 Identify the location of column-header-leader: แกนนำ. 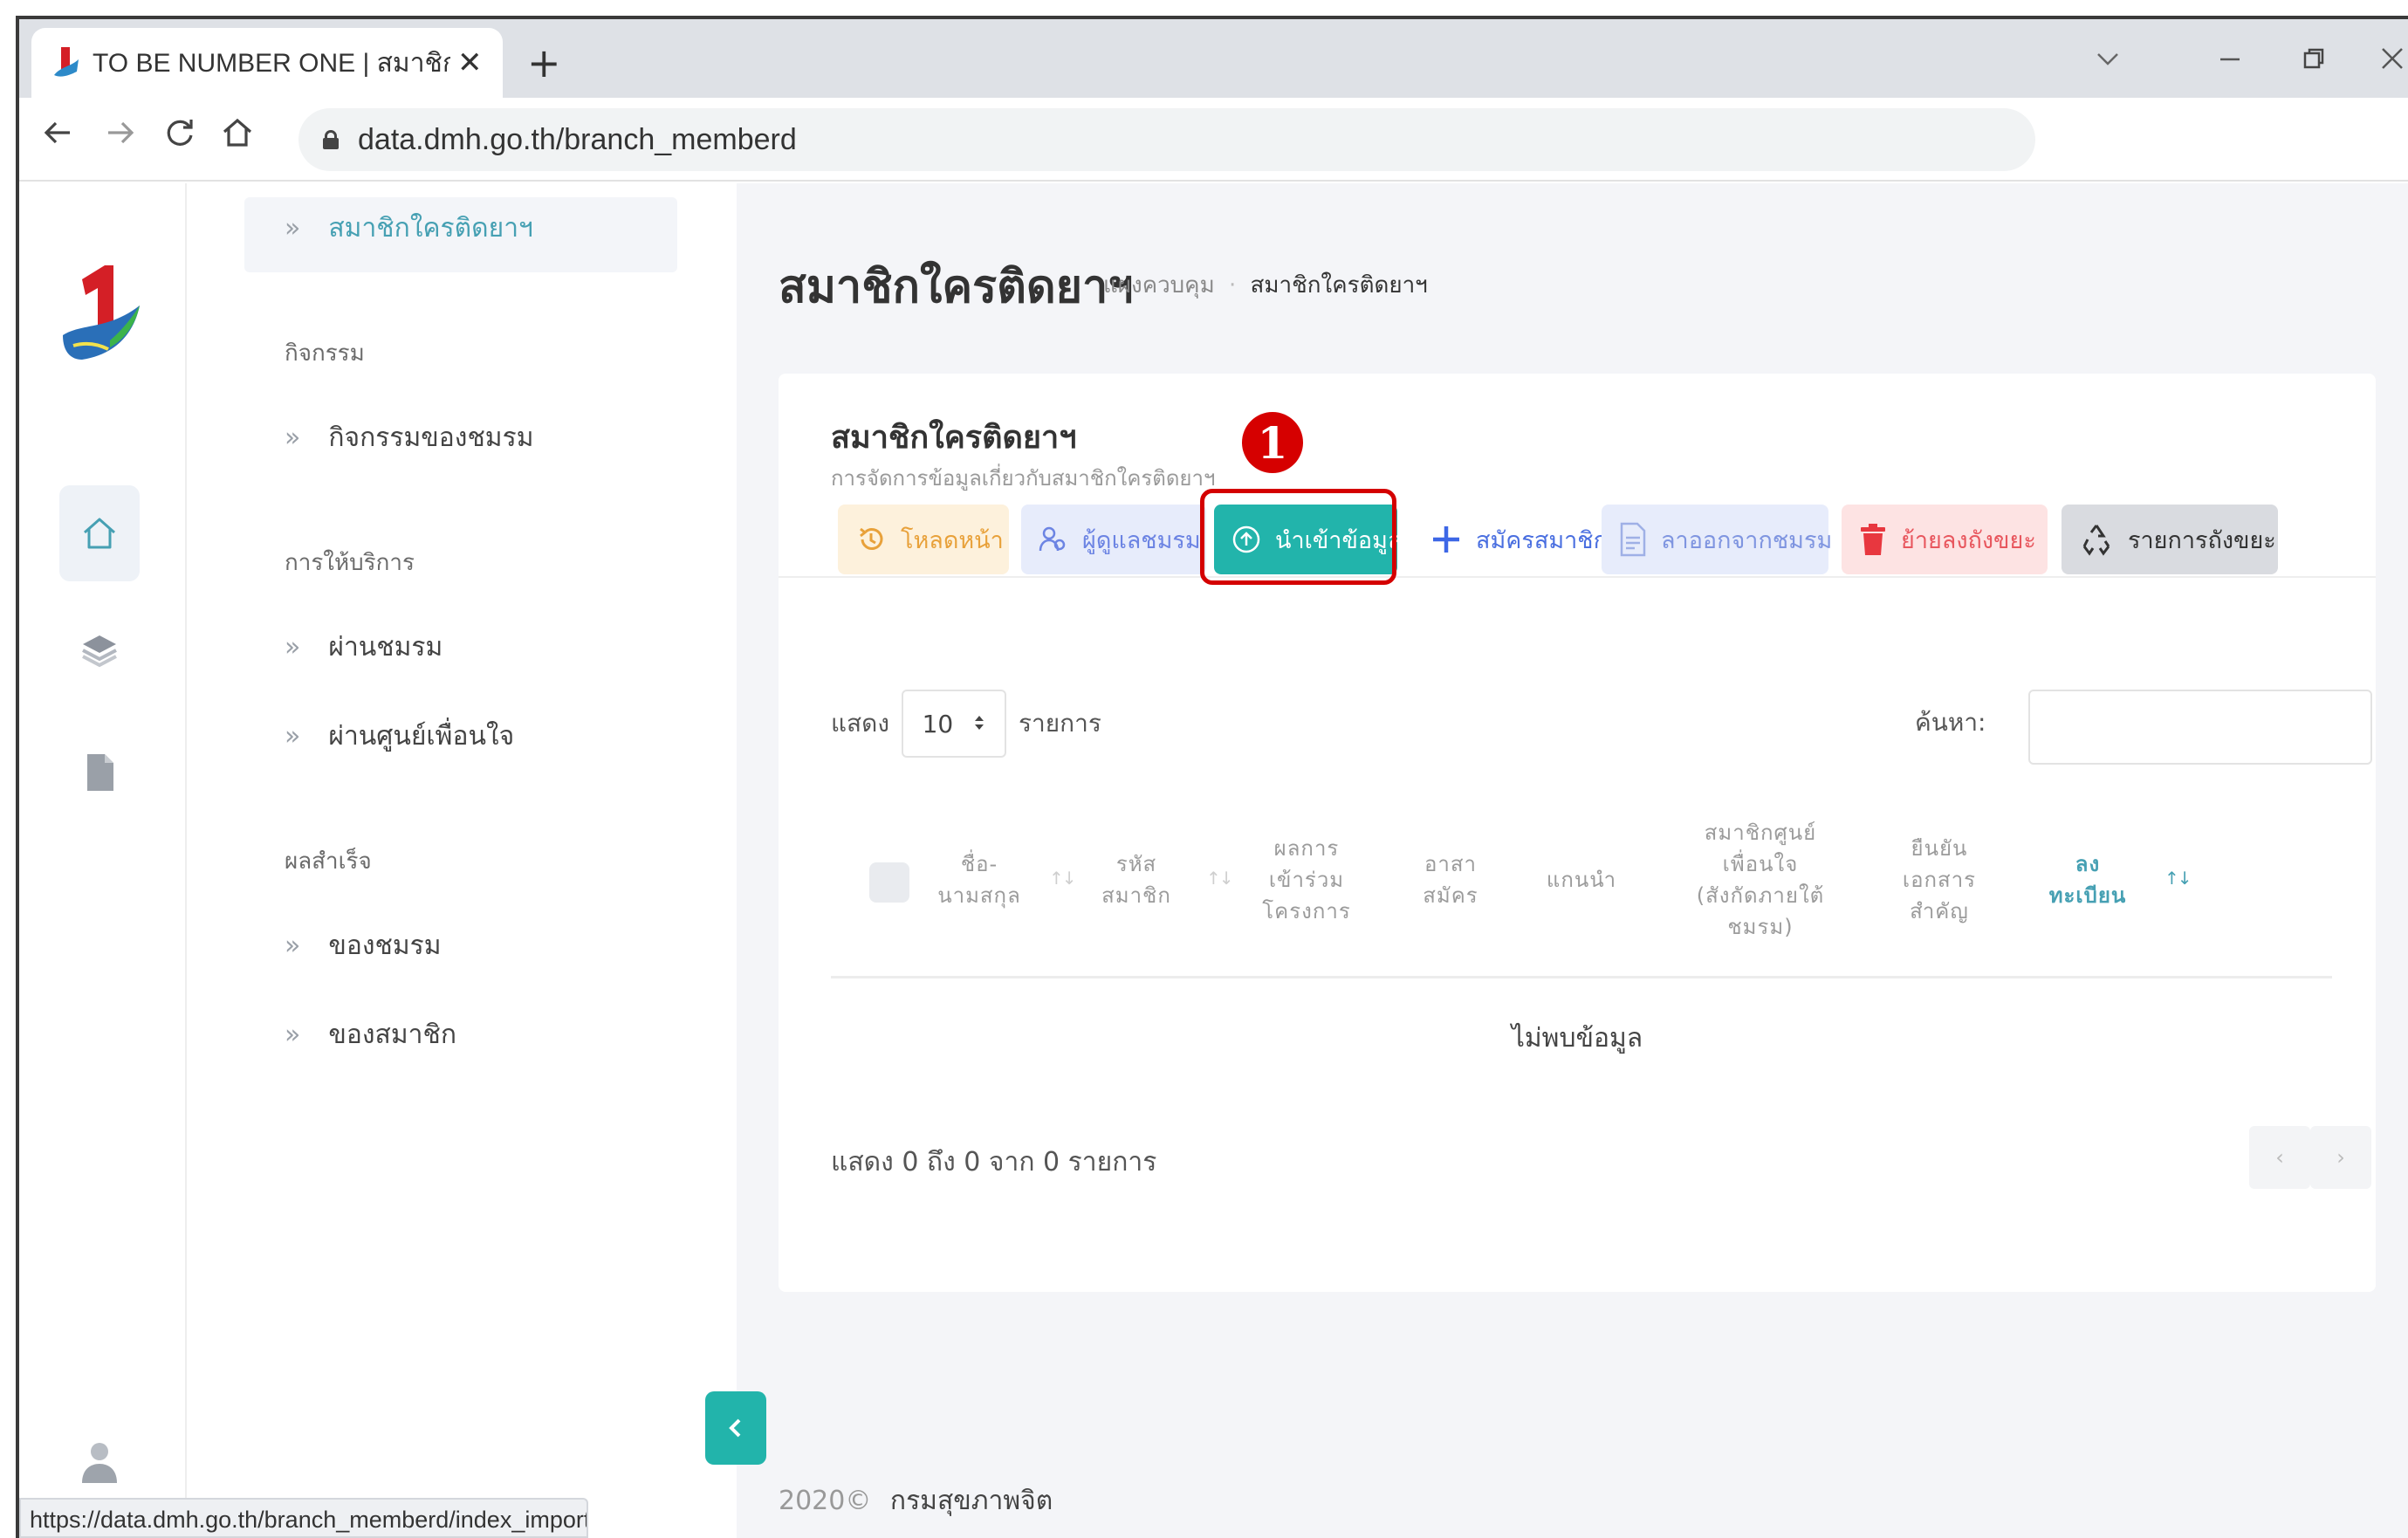
(1581, 880).